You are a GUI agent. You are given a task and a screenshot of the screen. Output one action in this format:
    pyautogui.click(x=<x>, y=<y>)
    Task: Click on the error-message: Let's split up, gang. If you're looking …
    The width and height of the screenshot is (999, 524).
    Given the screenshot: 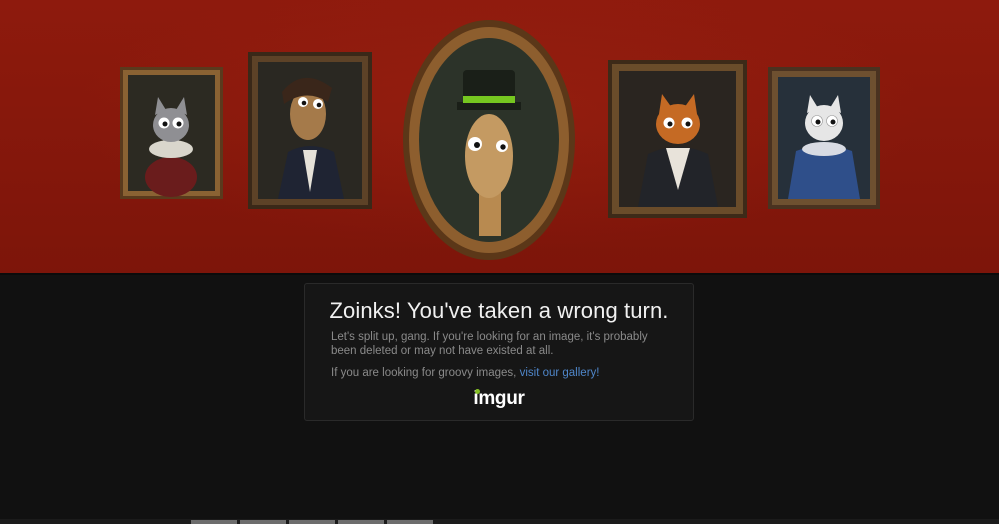 What is the action you would take?
    pyautogui.click(x=489, y=344)
    